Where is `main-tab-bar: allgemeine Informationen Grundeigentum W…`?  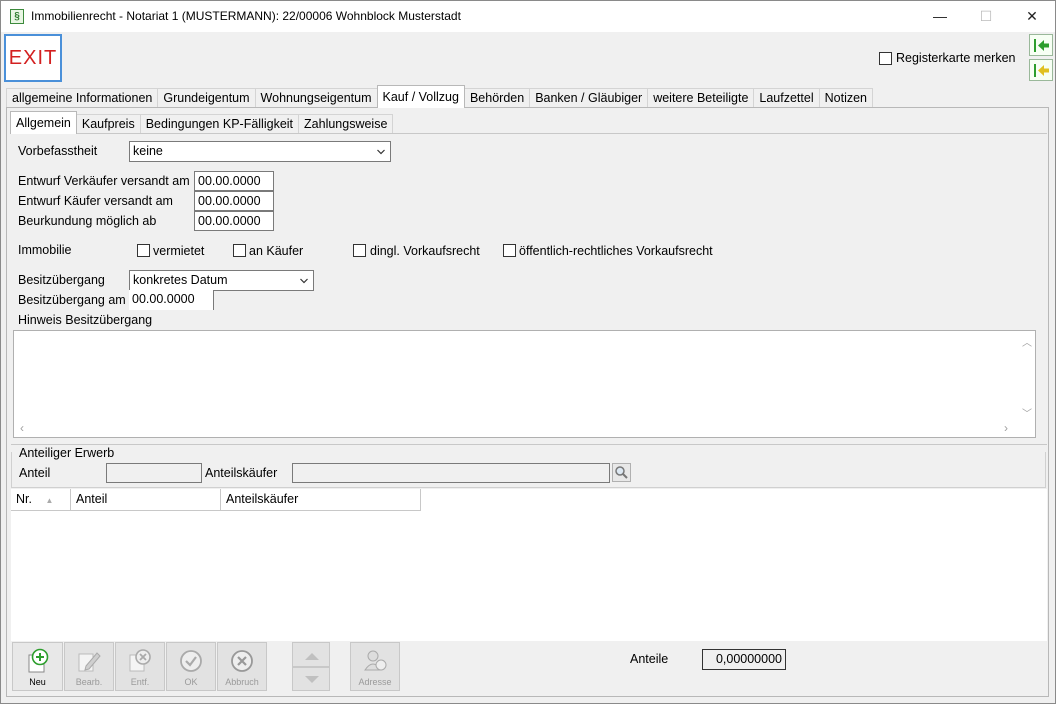
main-tab-bar: allgemeine Informationen Grundeigentum W… is located at coordinates (440, 96).